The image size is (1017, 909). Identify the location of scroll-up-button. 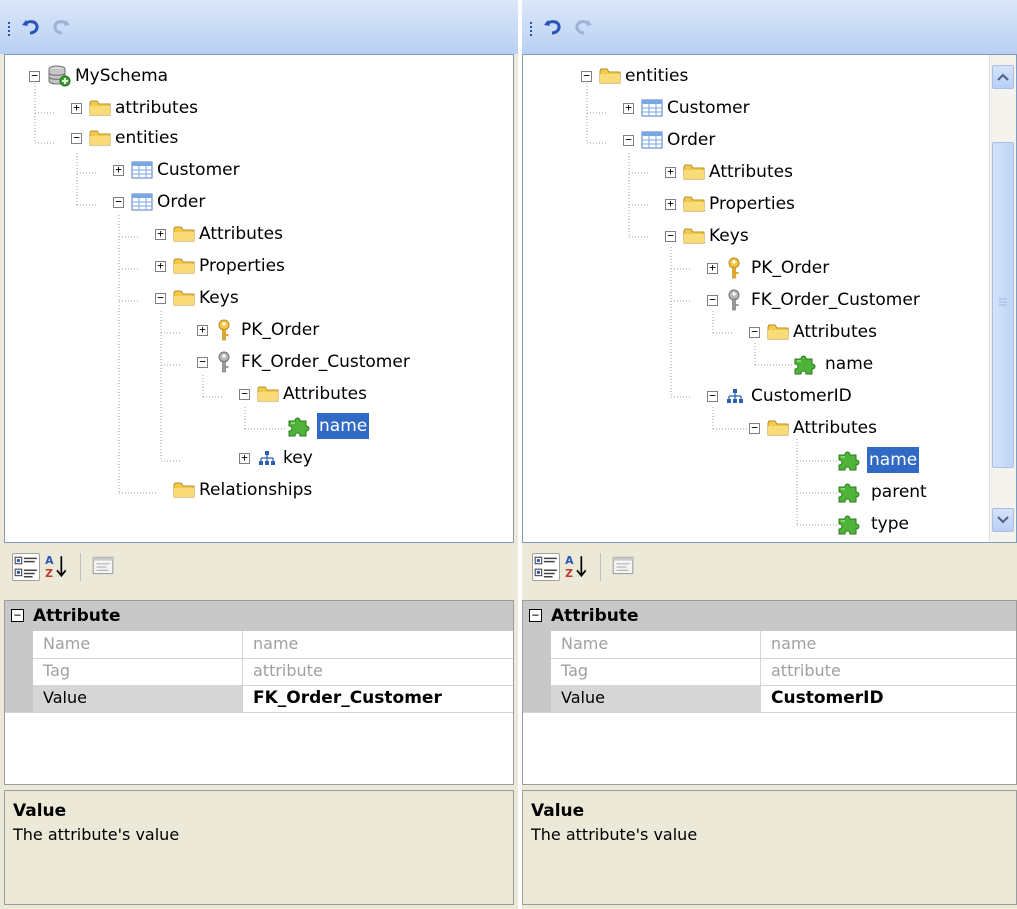
(1003, 77).